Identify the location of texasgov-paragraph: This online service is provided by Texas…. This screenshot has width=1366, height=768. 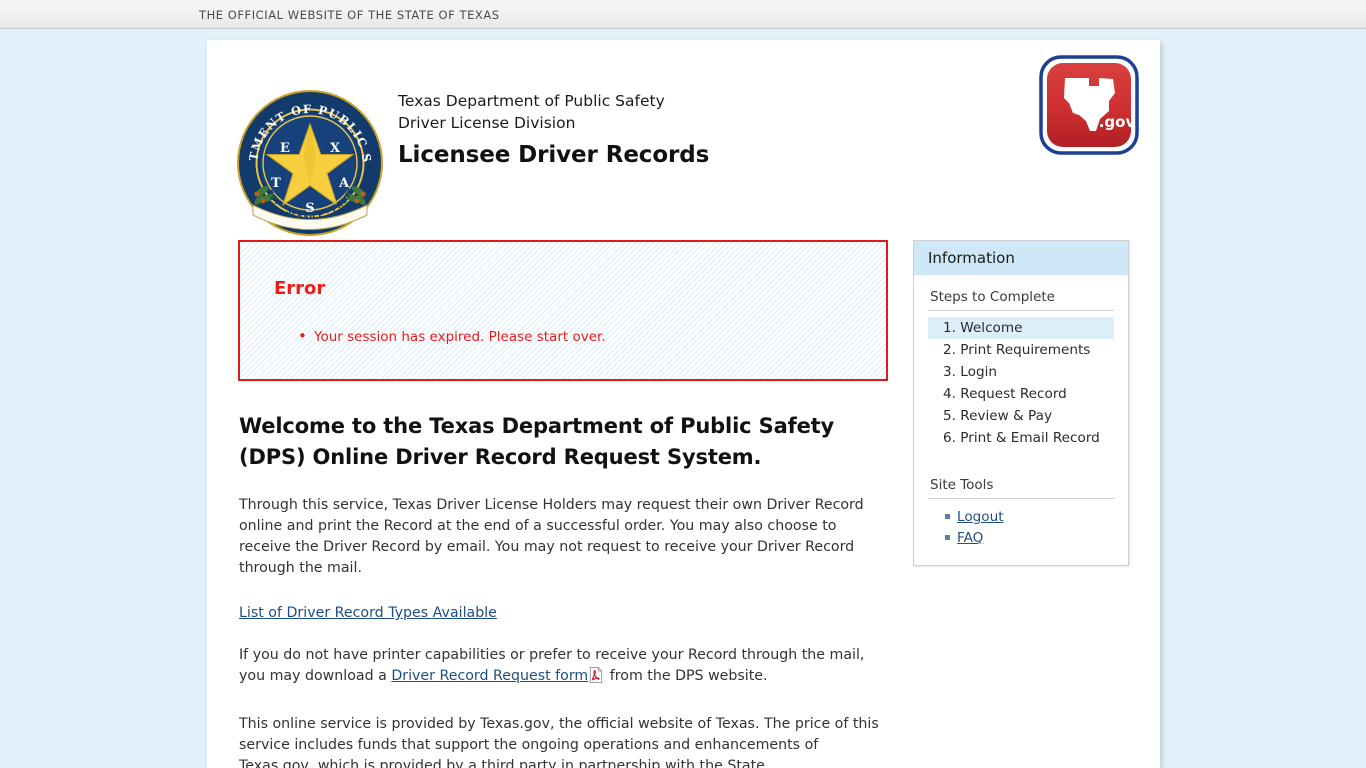
(559, 742).